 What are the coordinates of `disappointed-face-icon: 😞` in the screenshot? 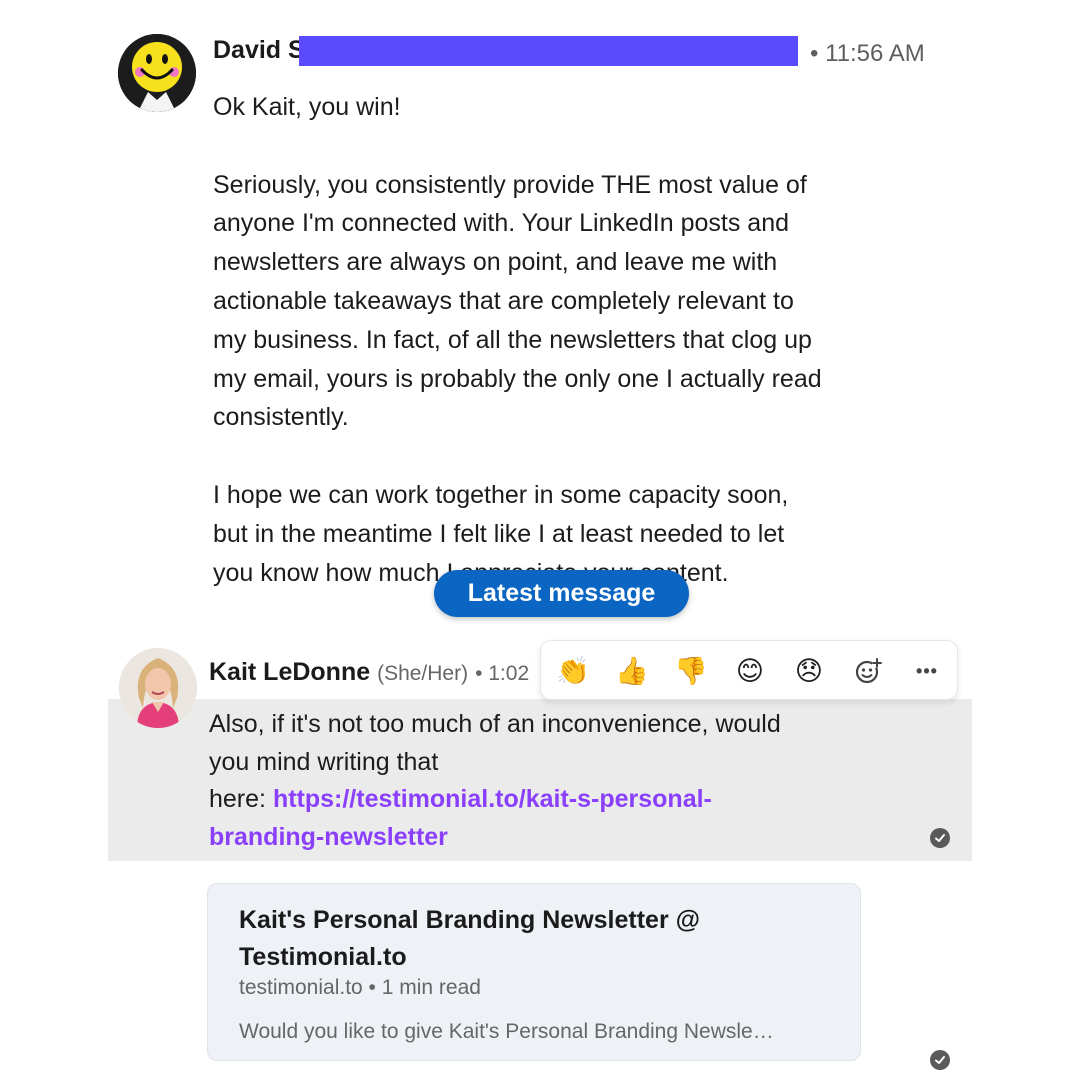 It's located at (809, 671).